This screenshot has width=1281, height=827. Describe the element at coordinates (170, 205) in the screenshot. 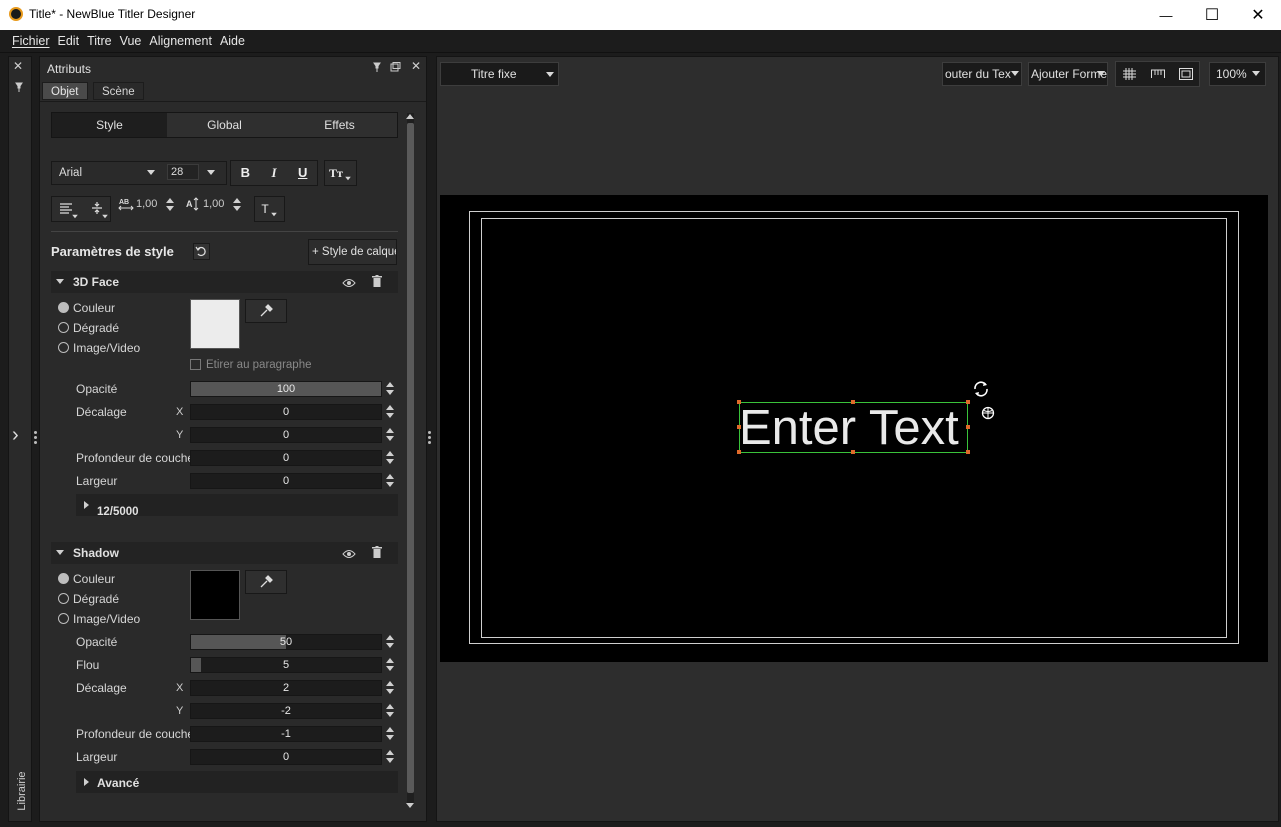

I see `char-spacing-stepper` at that location.